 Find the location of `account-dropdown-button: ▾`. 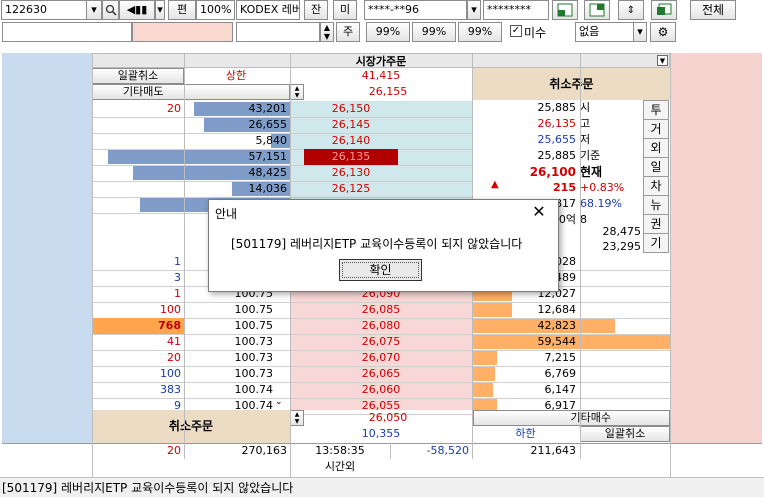

account-dropdown-button: ▾ is located at coordinates (474, 10).